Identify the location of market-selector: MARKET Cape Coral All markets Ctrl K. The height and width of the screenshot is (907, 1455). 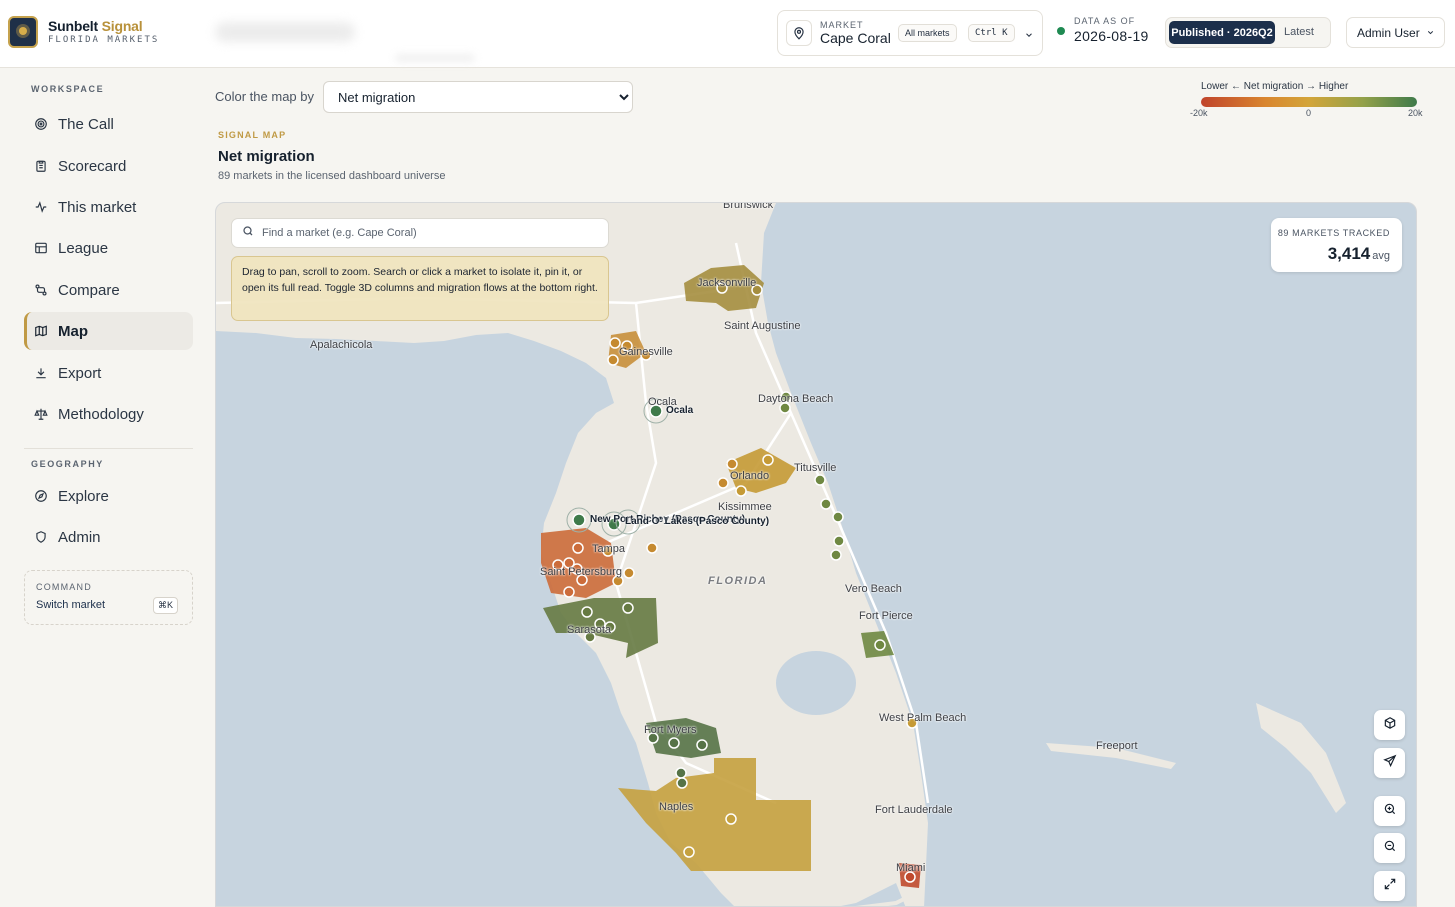
(910, 33).